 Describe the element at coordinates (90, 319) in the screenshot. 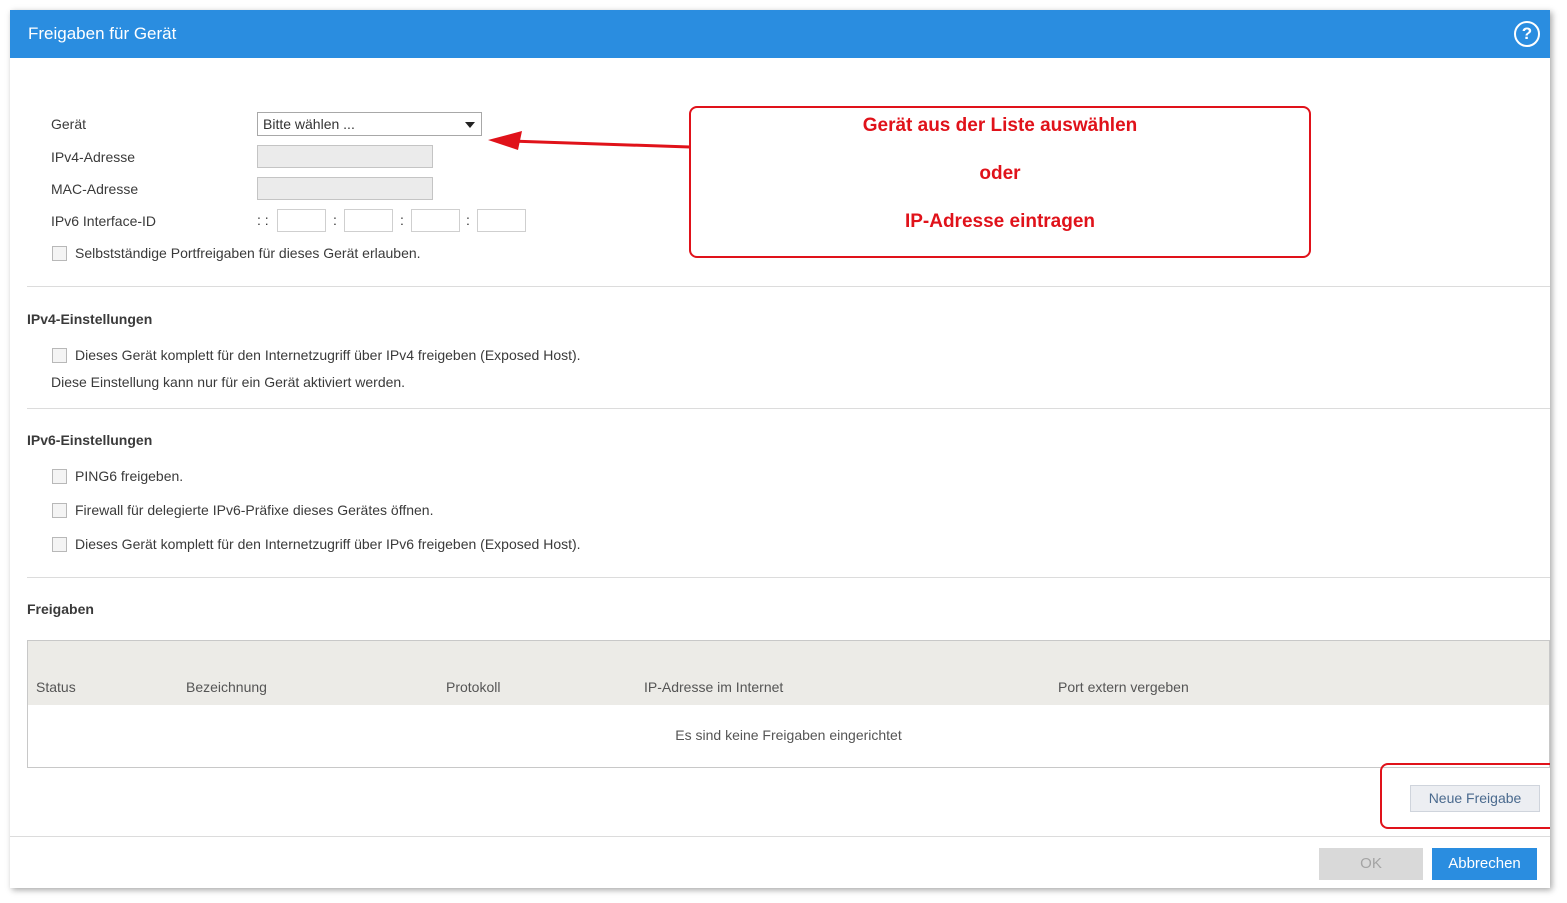

I see `ipv4-settings-title: IPv4-Einstellungen` at that location.